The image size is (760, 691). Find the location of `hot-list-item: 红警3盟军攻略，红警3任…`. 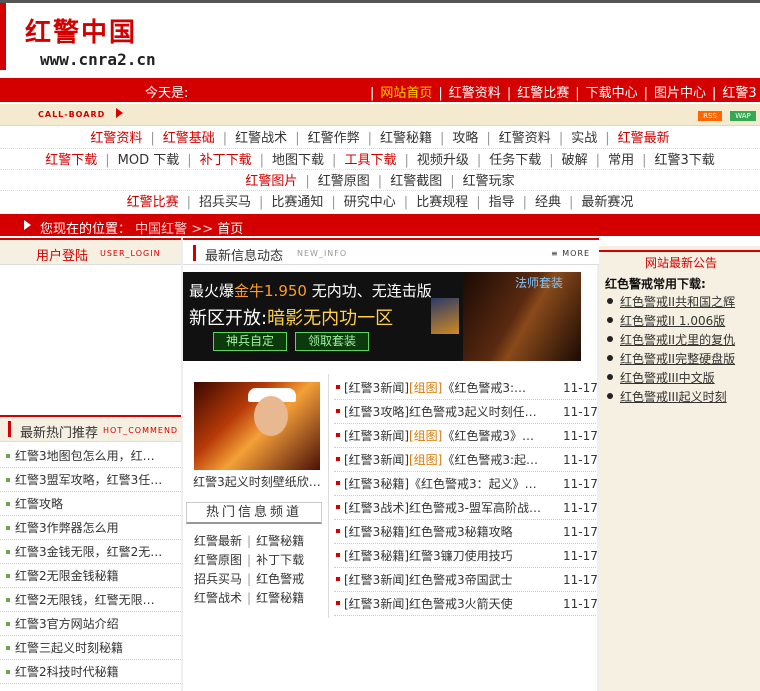

hot-list-item: 红警3盟军攻略，红警3任… is located at coordinates (90, 480).